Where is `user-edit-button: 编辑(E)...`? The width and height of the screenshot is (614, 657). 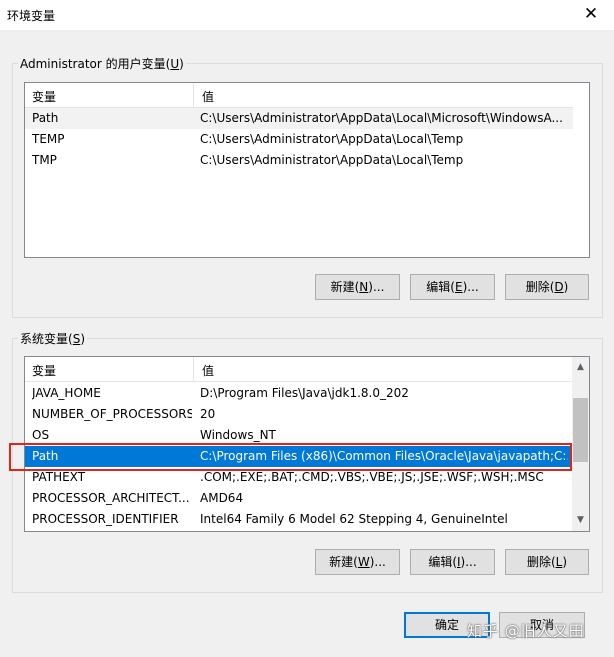 user-edit-button: 编辑(E)... is located at coordinates (452, 287).